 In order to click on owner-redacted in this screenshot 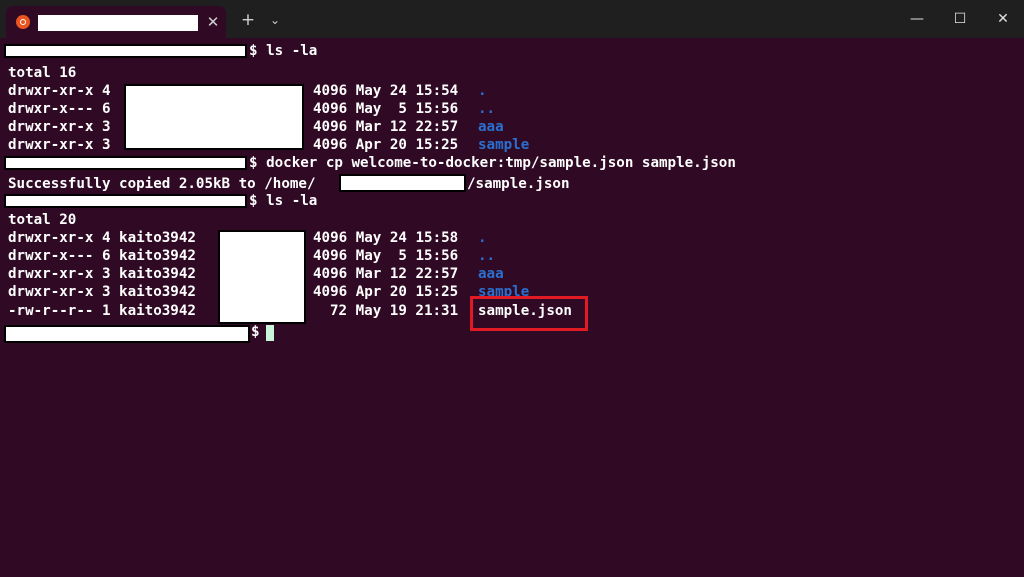, I will do `click(214, 117)`.